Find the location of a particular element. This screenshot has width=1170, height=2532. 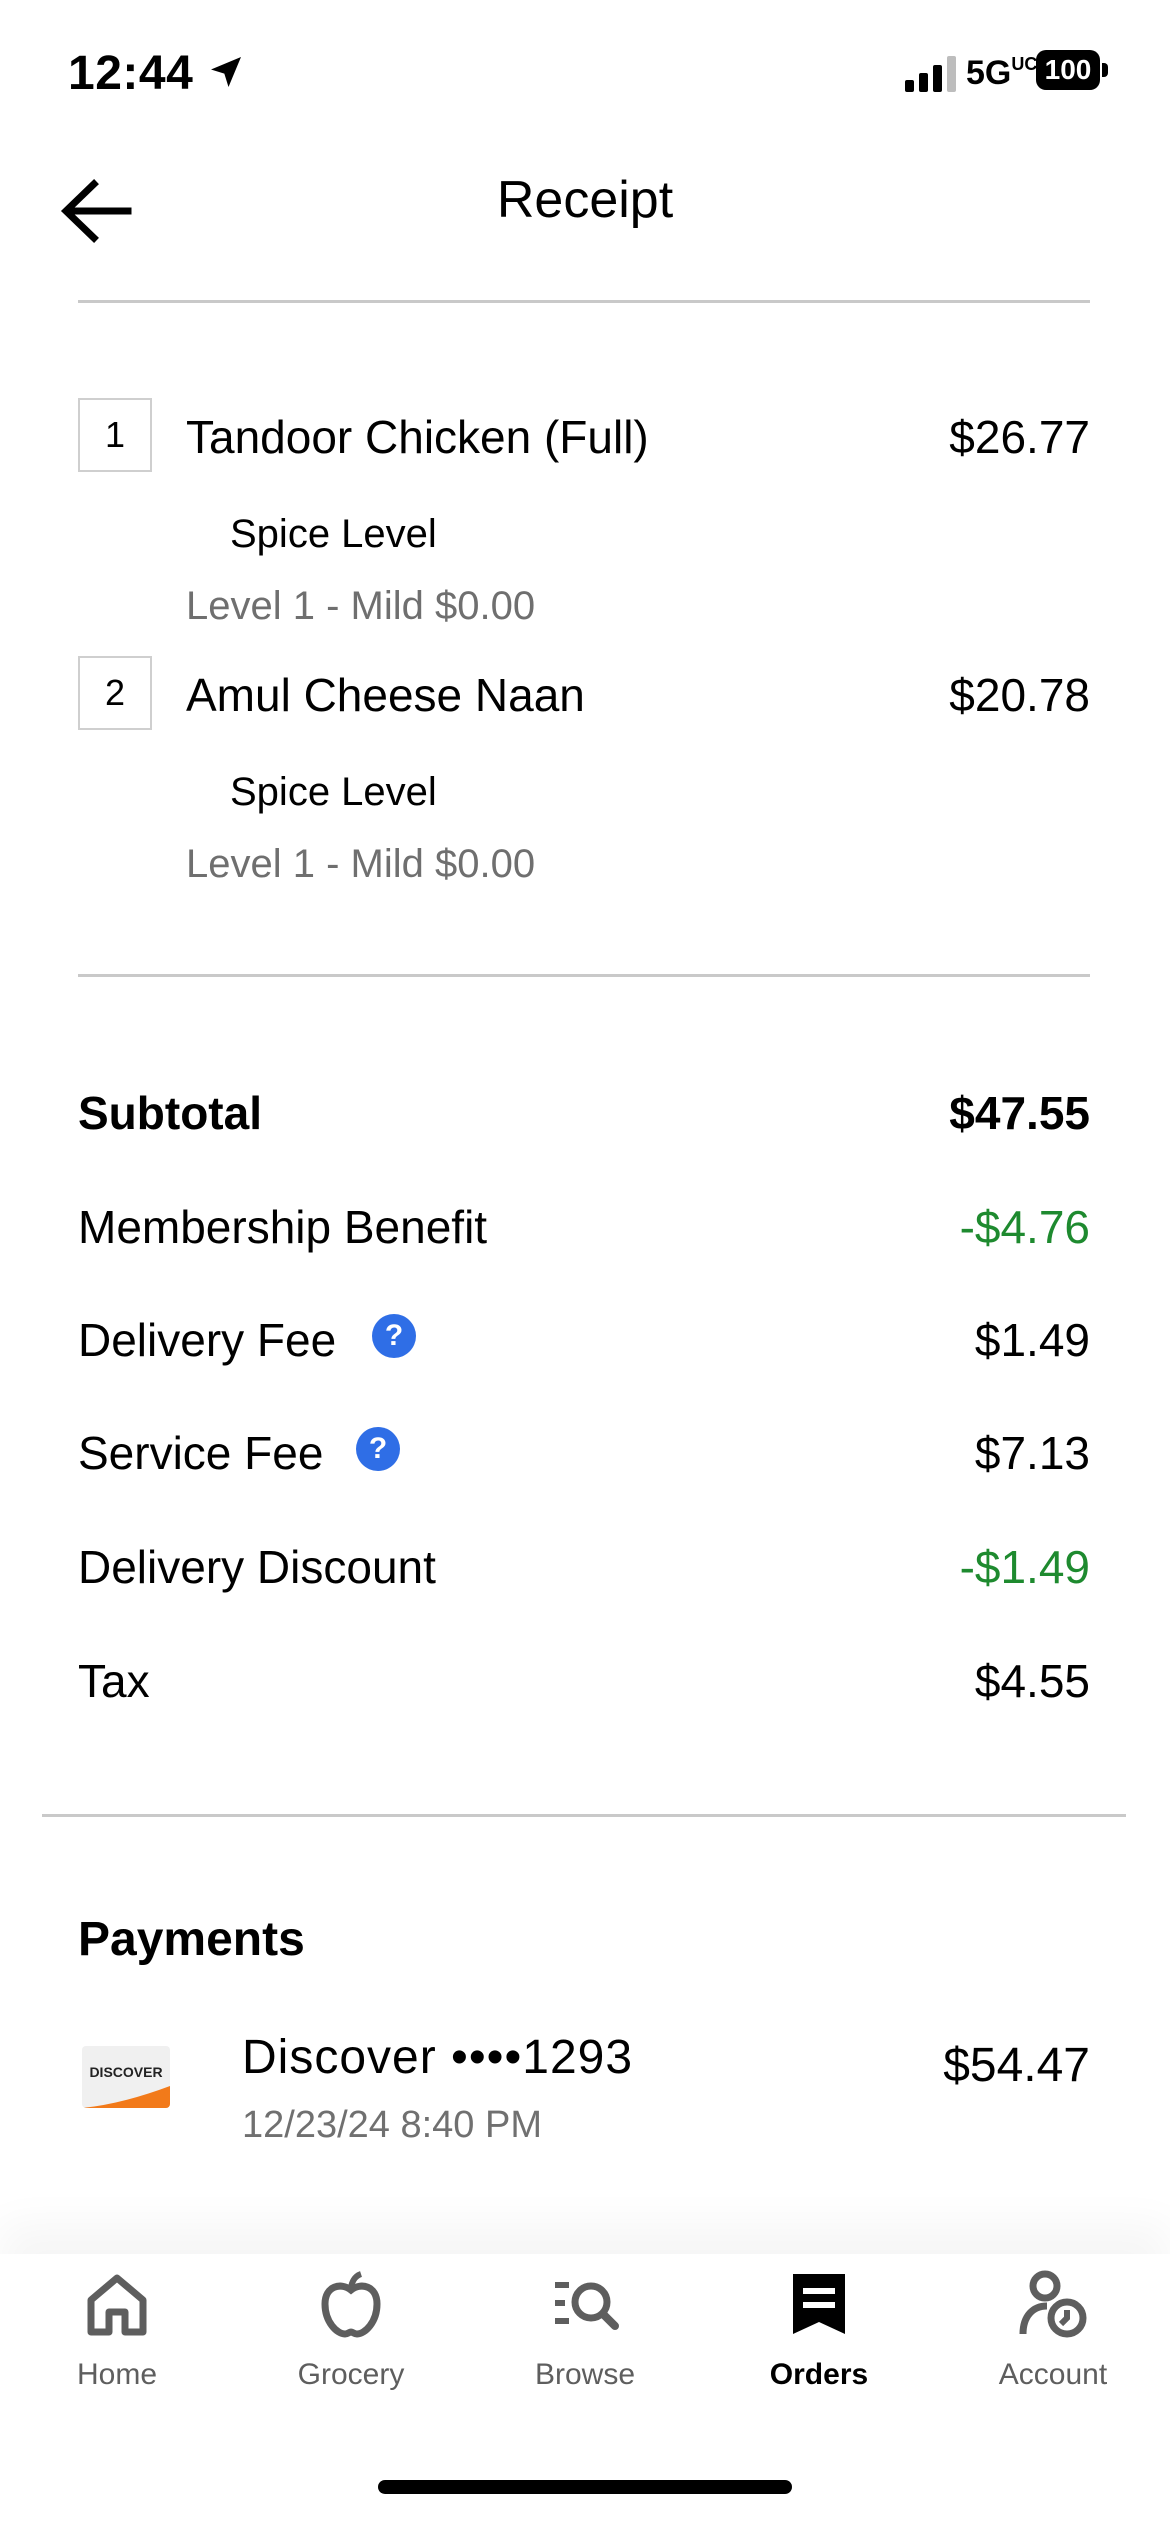

account-icon is located at coordinates (1053, 2304).